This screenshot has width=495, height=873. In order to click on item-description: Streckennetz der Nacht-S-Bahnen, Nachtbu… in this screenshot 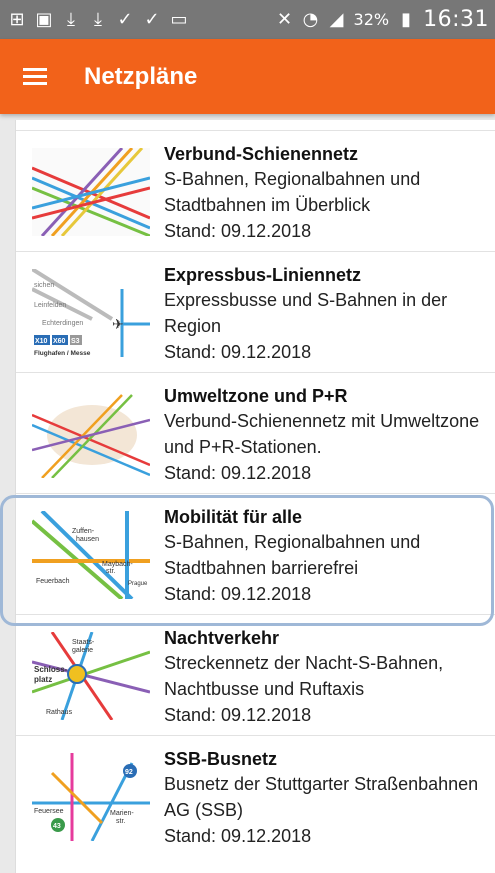, I will do `click(304, 676)`.